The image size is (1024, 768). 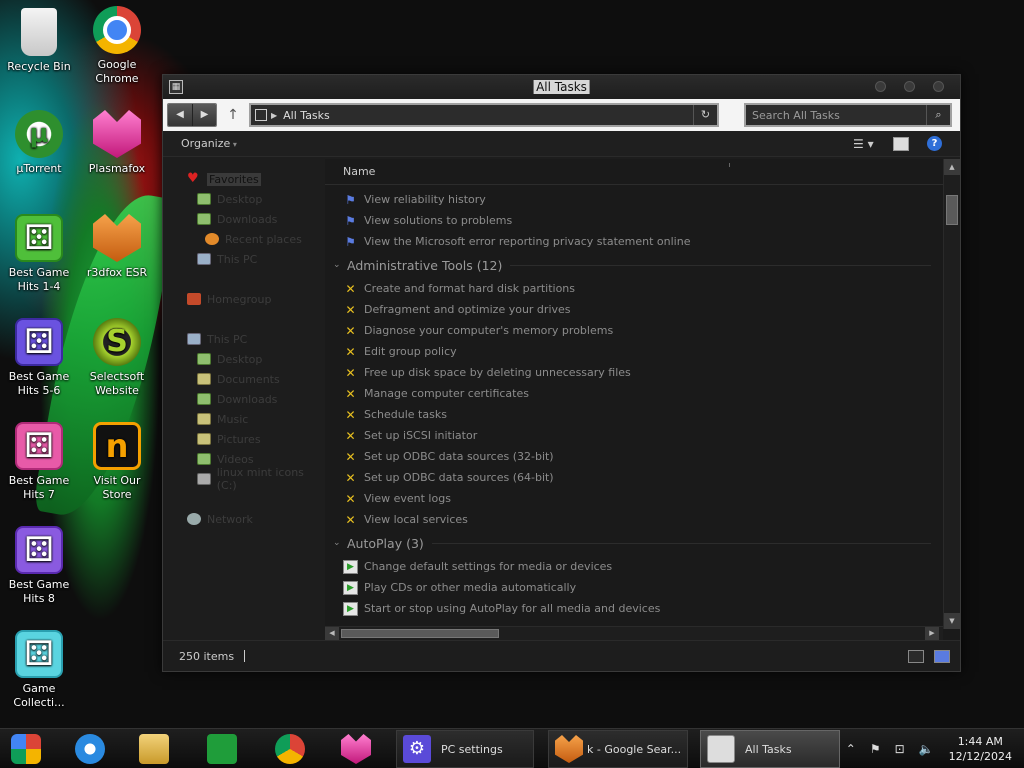 I want to click on breadcrumb-arrow-icon: ▶, so click(x=274, y=115).